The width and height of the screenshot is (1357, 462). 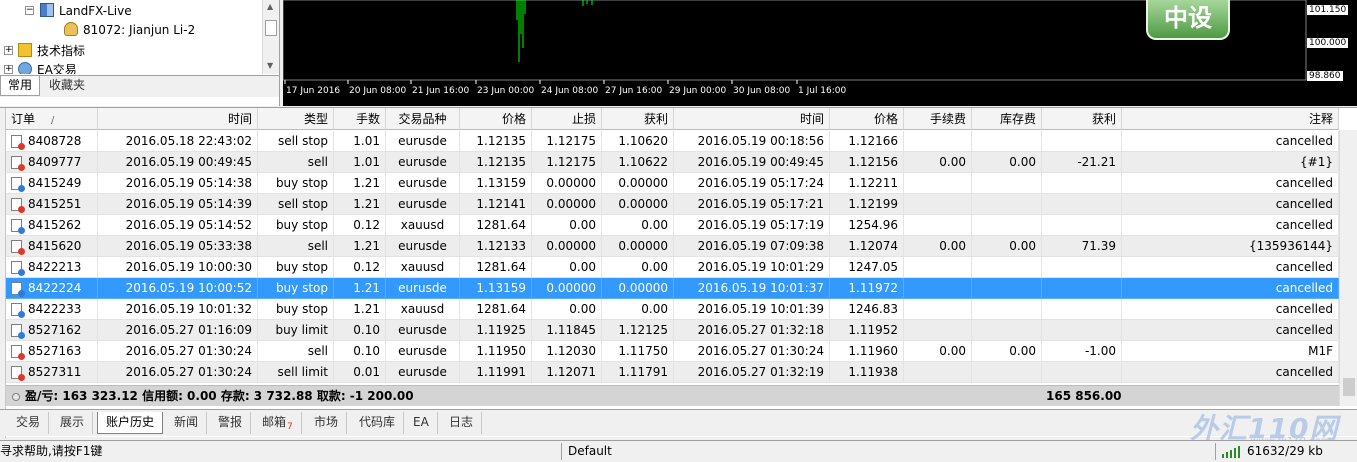 What do you see at coordinates (378, 423) in the screenshot?
I see `terminal-tab: 代码库` at bounding box center [378, 423].